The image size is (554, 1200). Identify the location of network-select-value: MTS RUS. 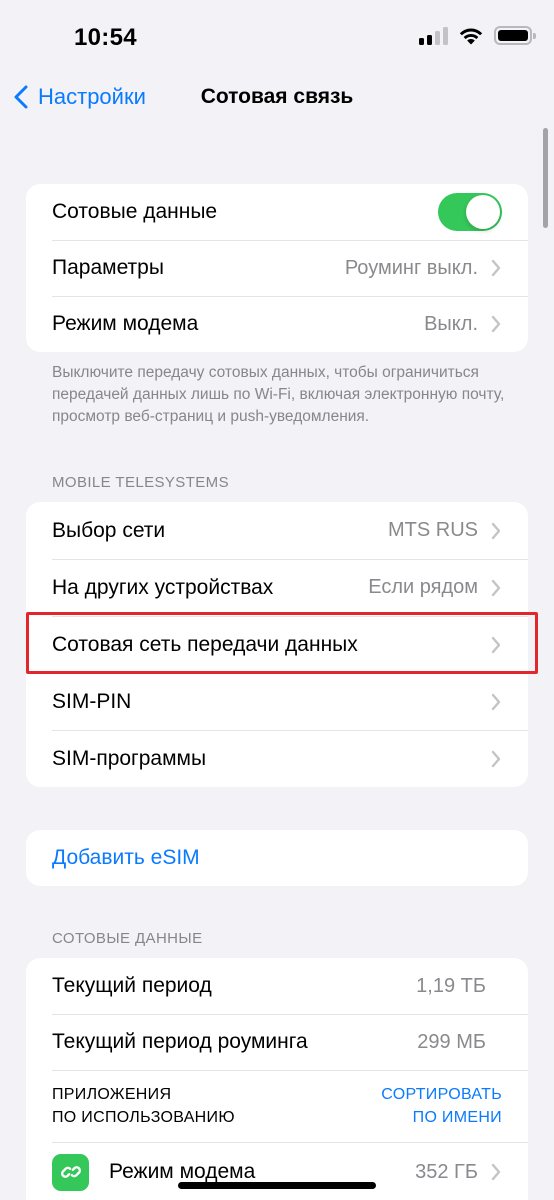
(433, 530).